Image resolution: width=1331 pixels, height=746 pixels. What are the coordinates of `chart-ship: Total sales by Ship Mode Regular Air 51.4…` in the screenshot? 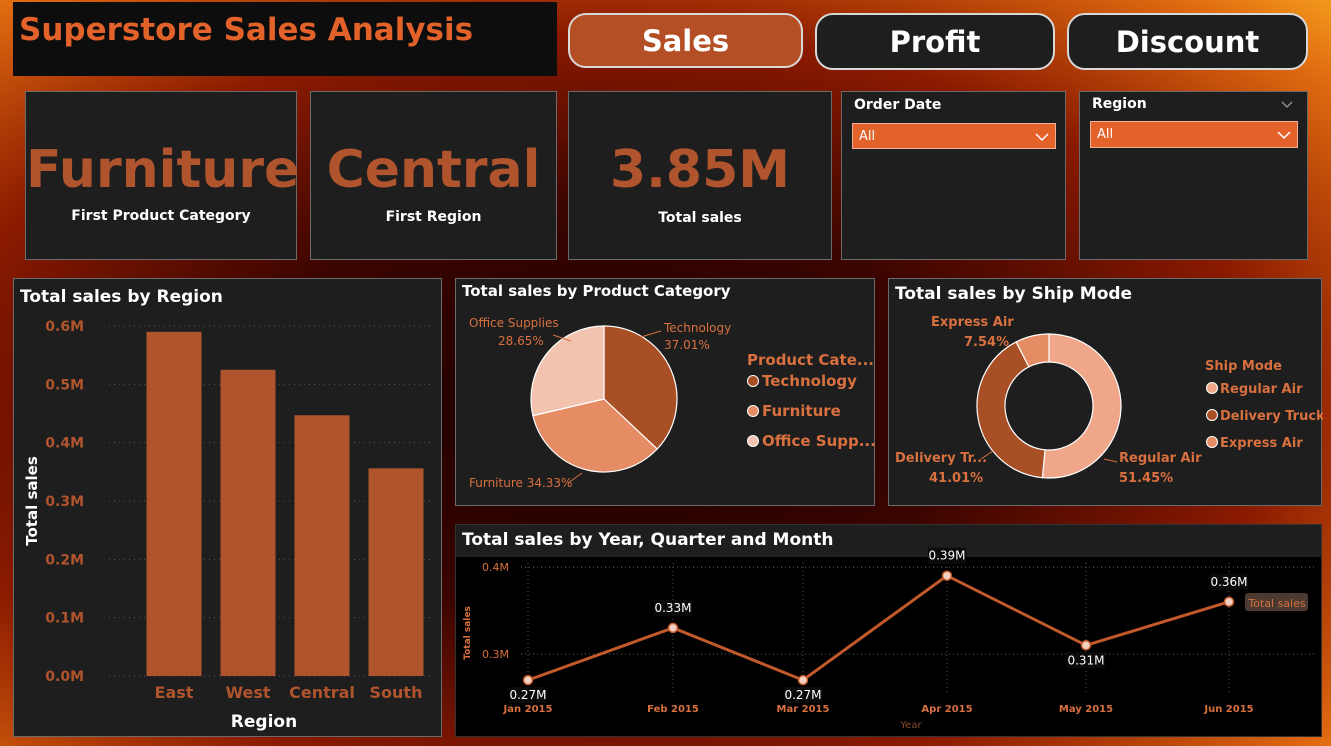 It's located at (1105, 392).